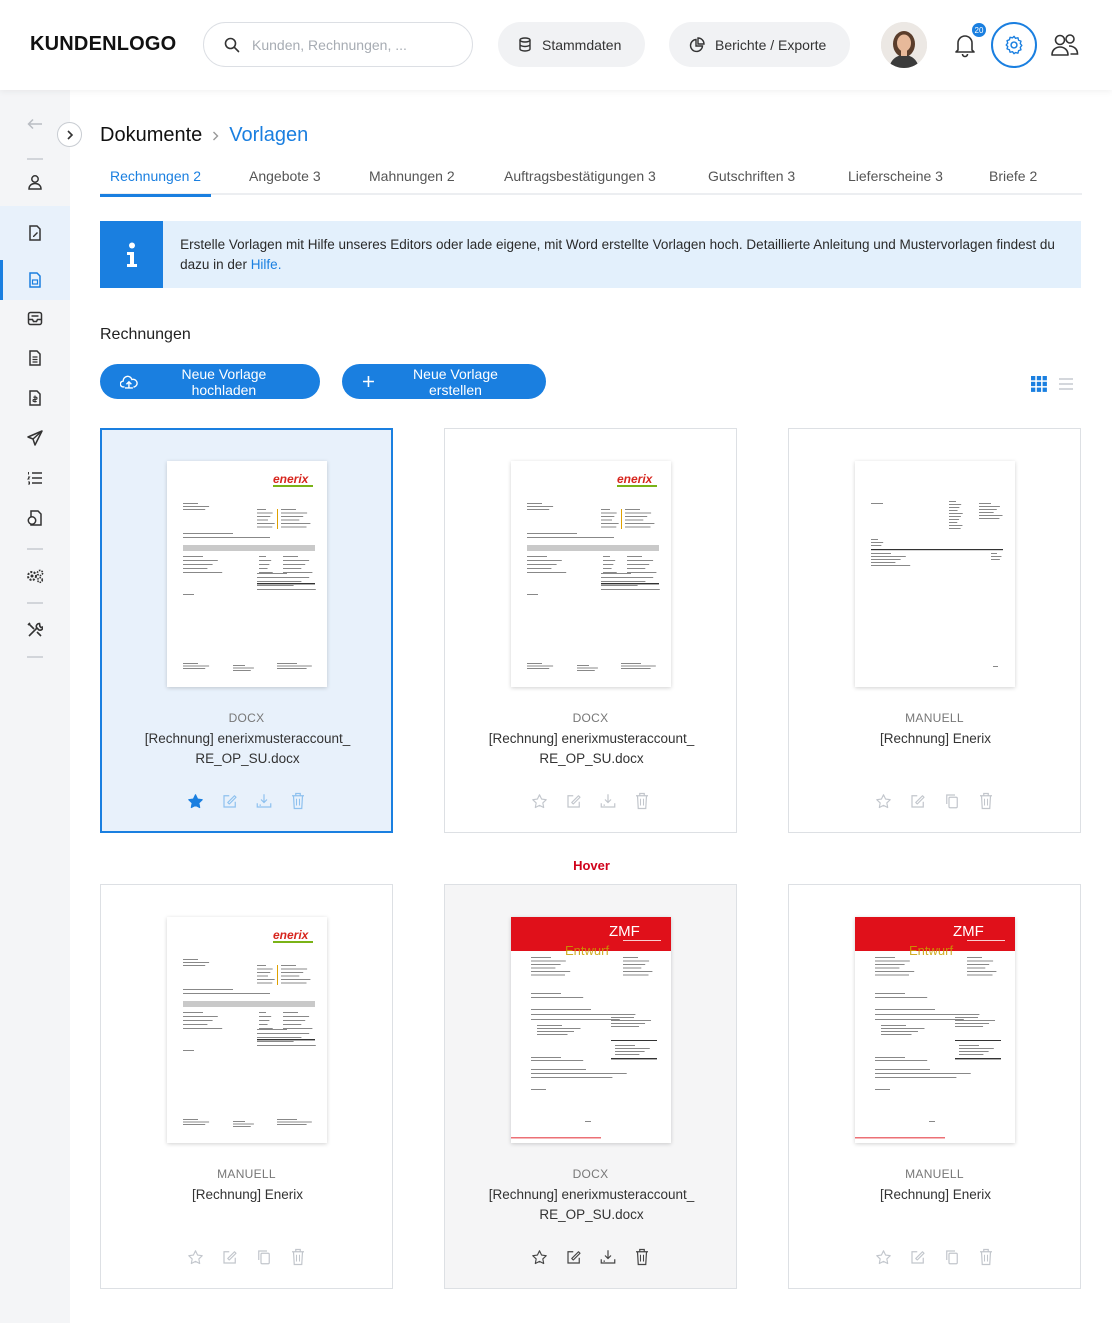  Describe the element at coordinates (266, 264) in the screenshot. I see `help-link: Hilfe.` at that location.